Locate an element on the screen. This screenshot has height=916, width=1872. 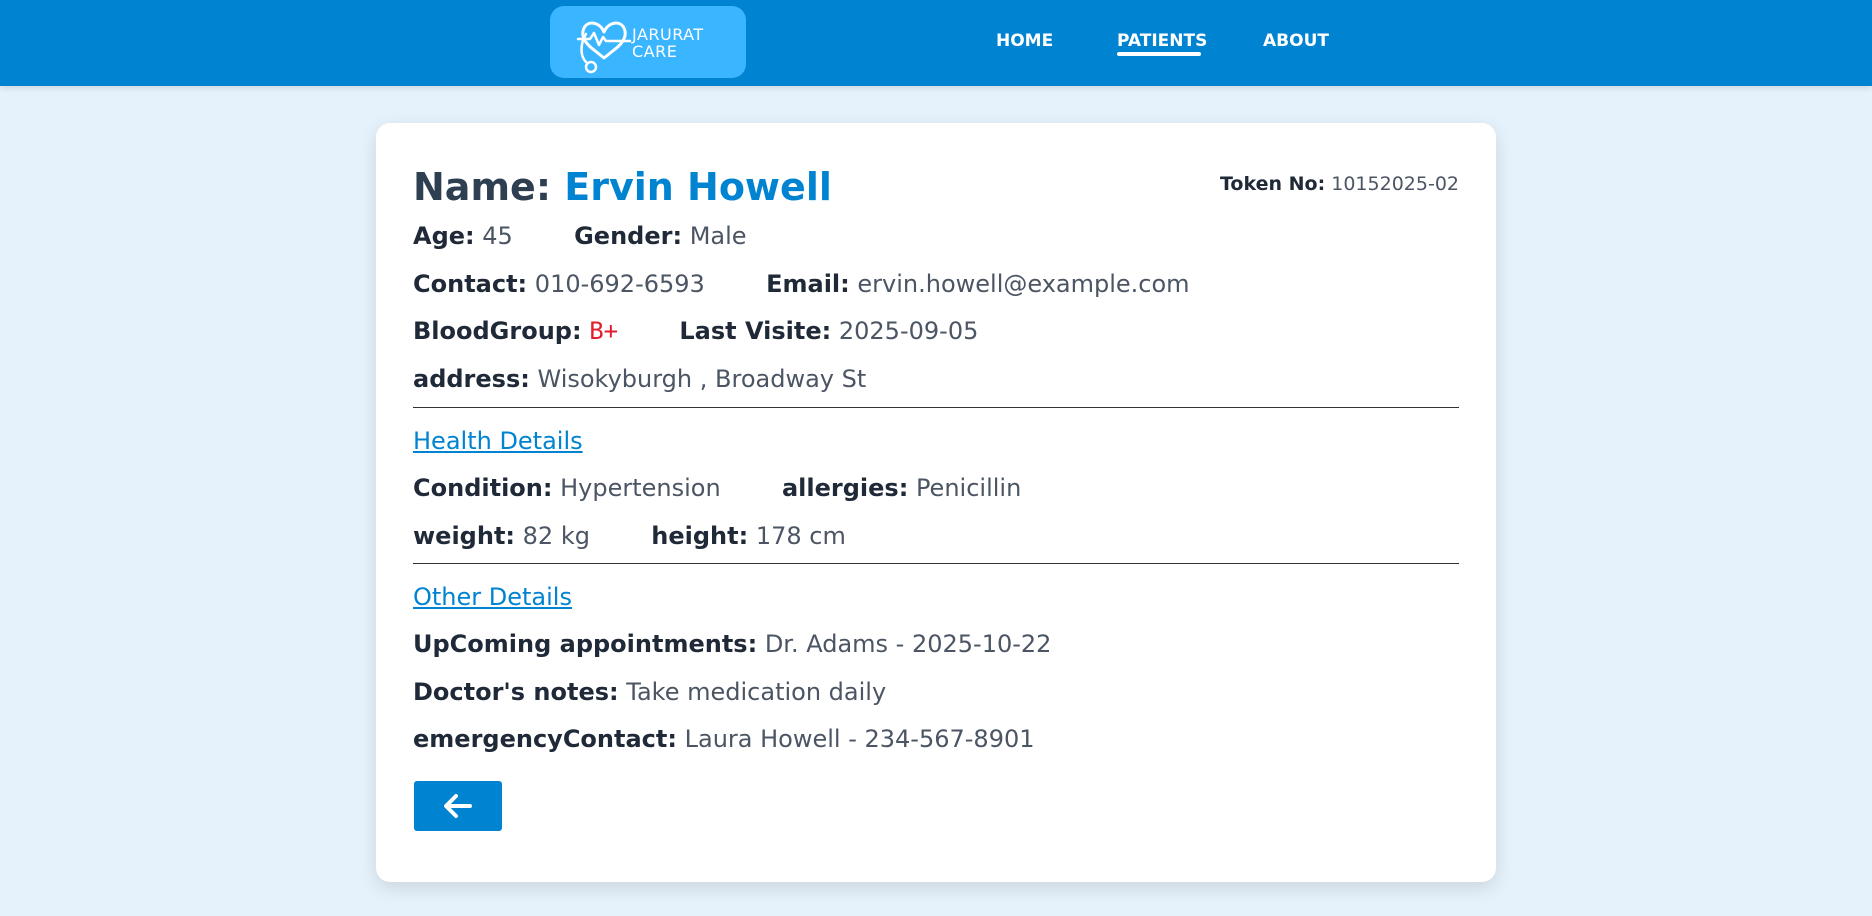
health-details-link: Health Details is located at coordinates (498, 441).